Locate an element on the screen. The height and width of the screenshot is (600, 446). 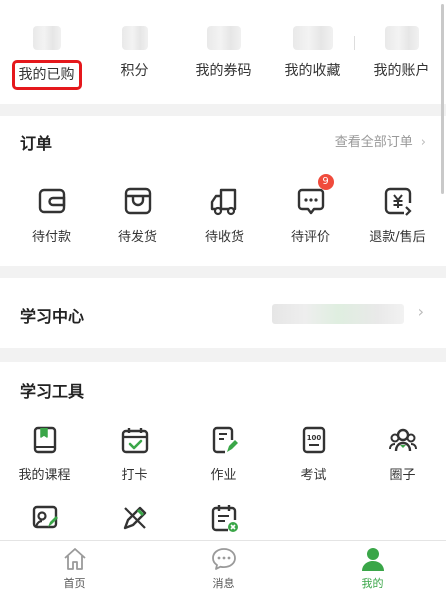
order-pending-payment: 待付款 is located at coordinates (51, 214).